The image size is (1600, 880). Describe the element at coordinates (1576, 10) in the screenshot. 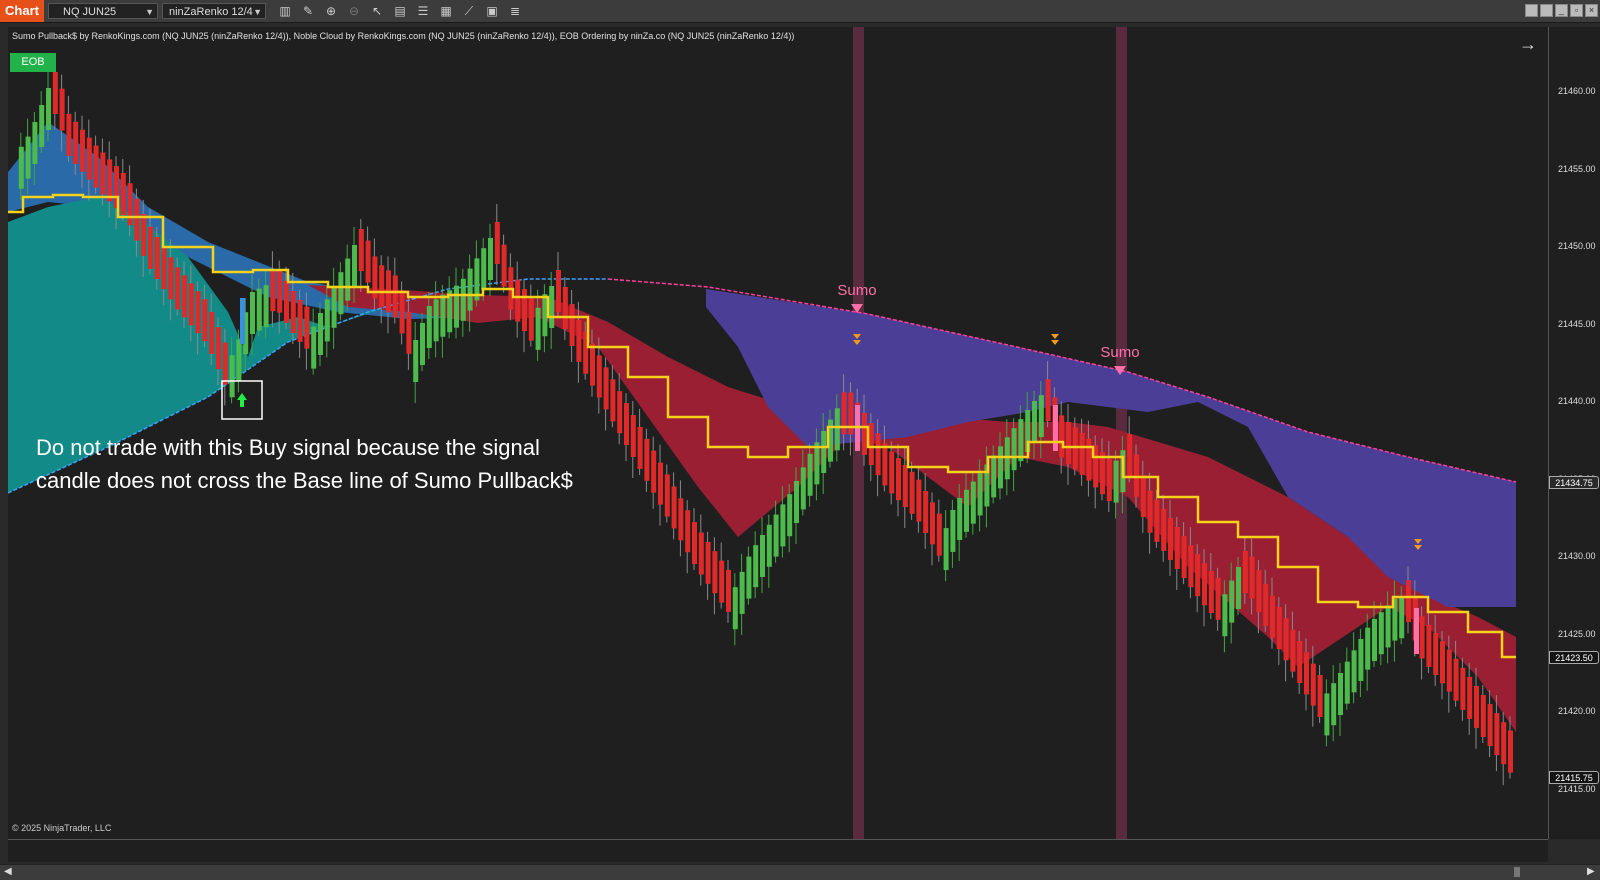

I see `restore-icon: ▫` at that location.